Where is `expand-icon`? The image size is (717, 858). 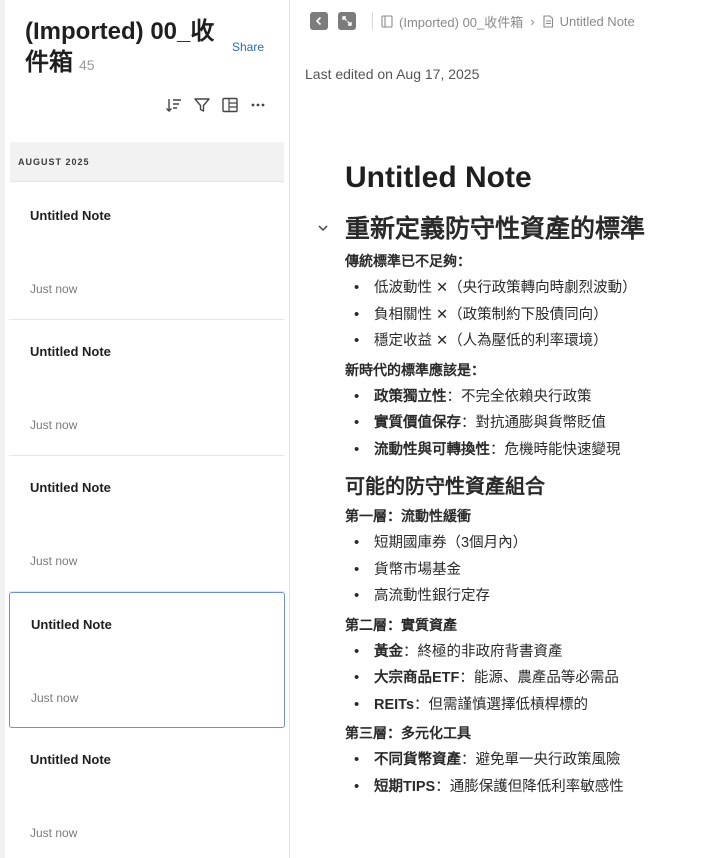
expand-icon is located at coordinates (347, 21).